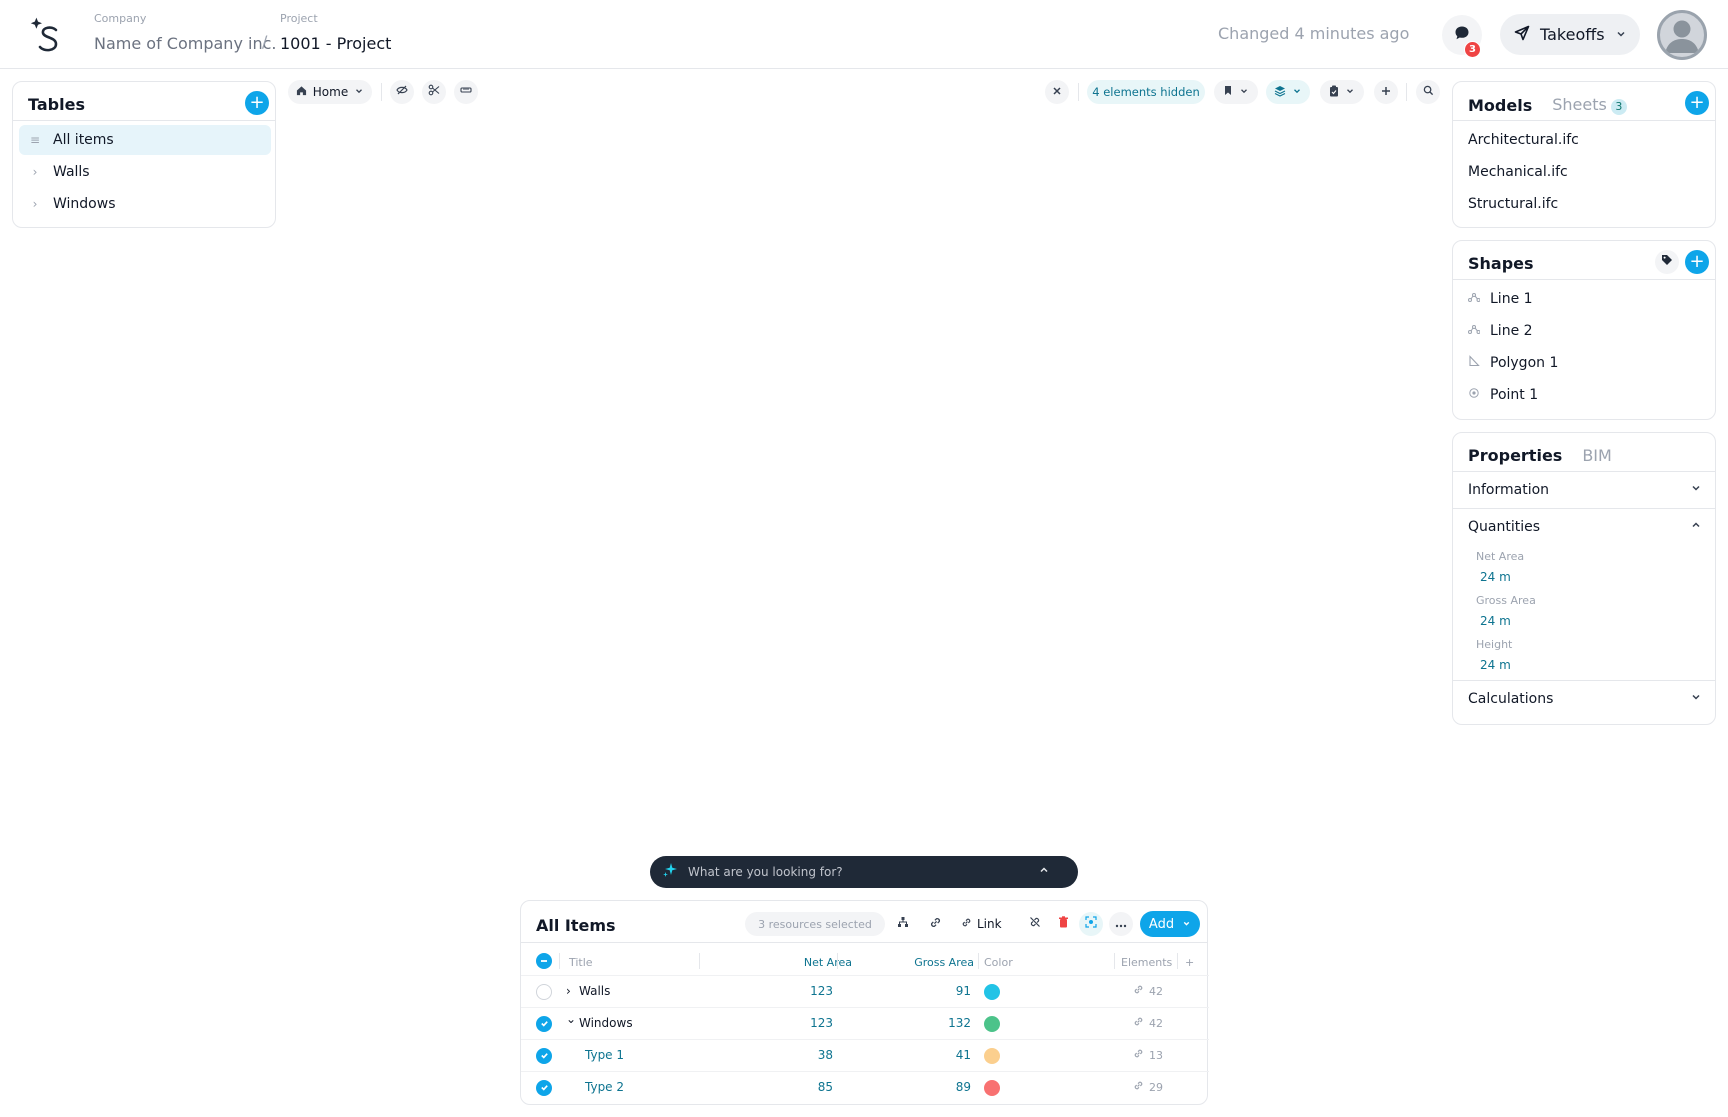  What do you see at coordinates (1523, 140) in the screenshot?
I see `model-item: Architectural.ifc` at bounding box center [1523, 140].